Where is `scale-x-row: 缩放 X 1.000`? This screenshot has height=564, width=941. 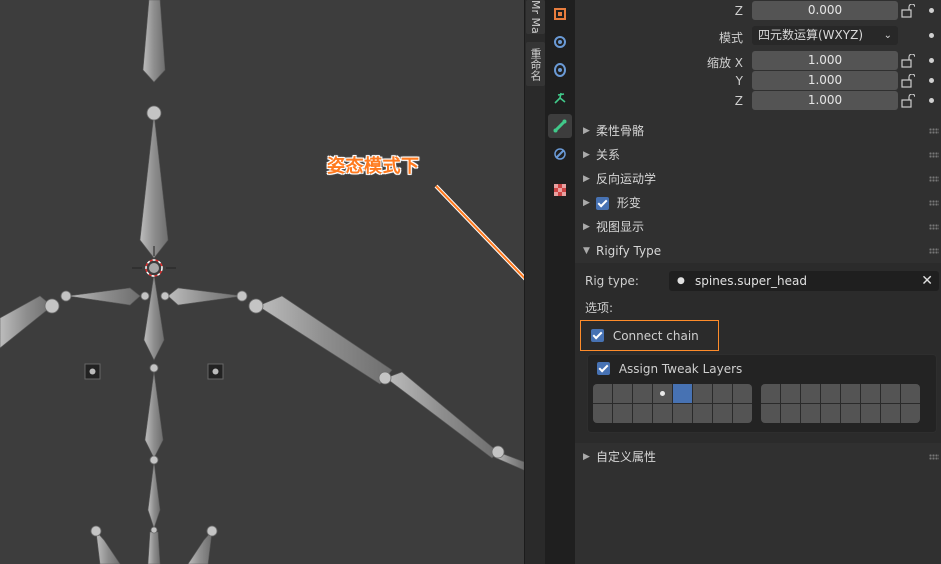 scale-x-row: 缩放 X 1.000 is located at coordinates (758, 61).